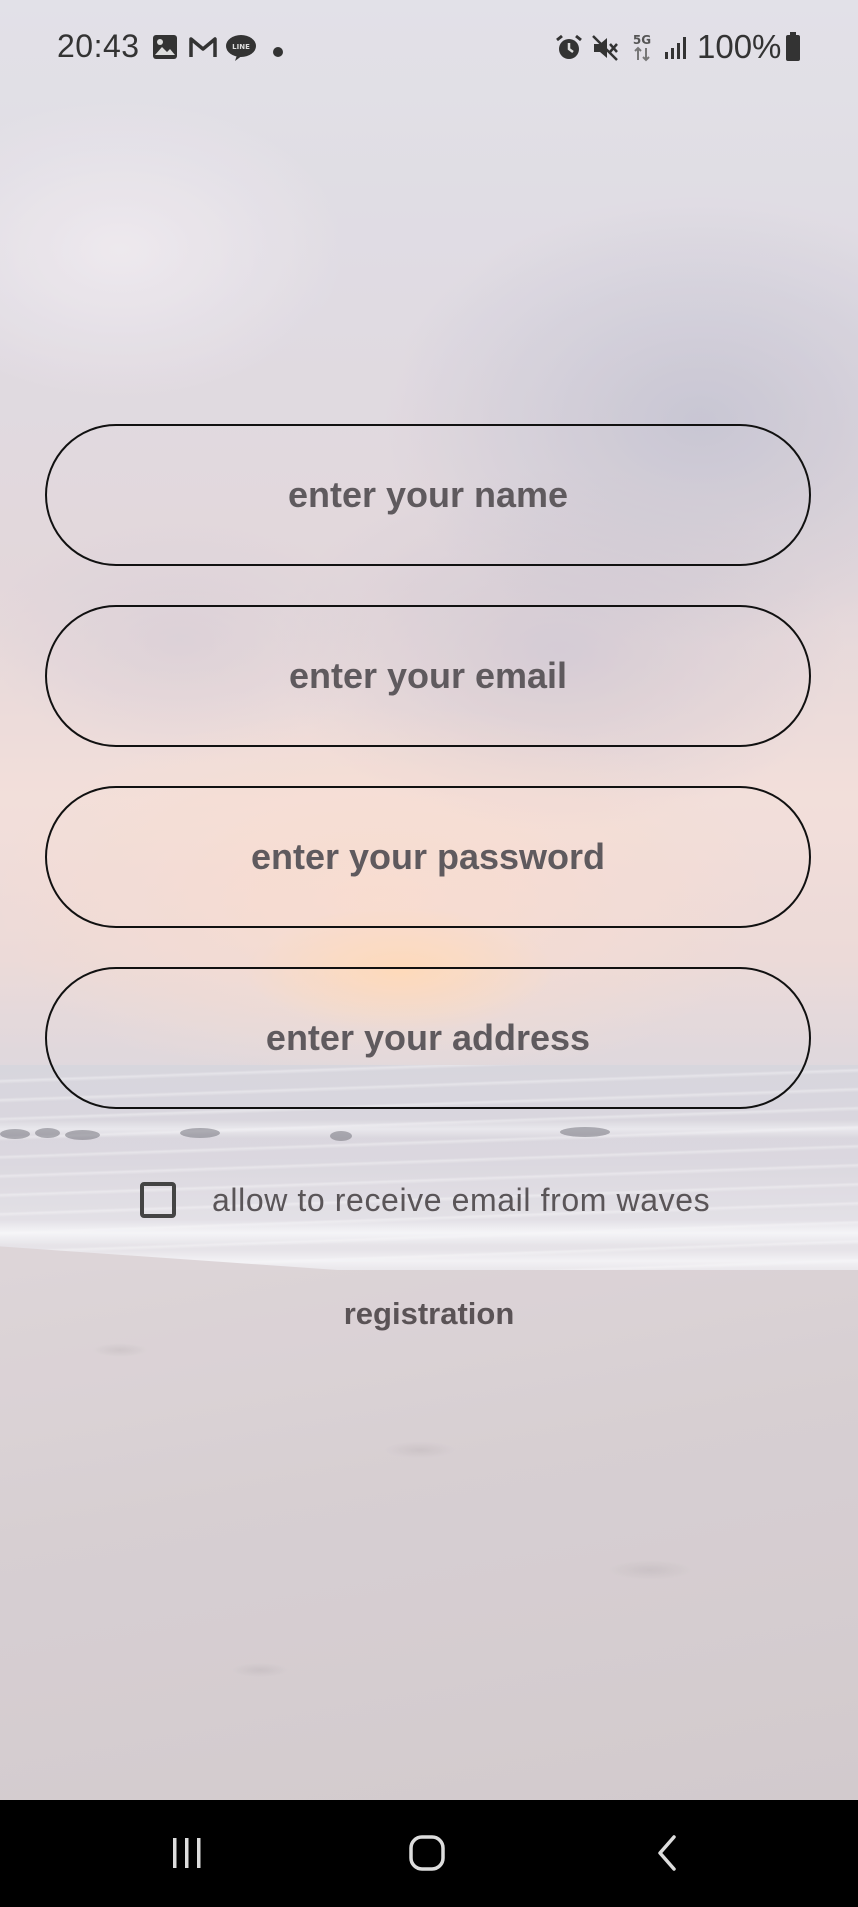  I want to click on signal-icon, so click(677, 49).